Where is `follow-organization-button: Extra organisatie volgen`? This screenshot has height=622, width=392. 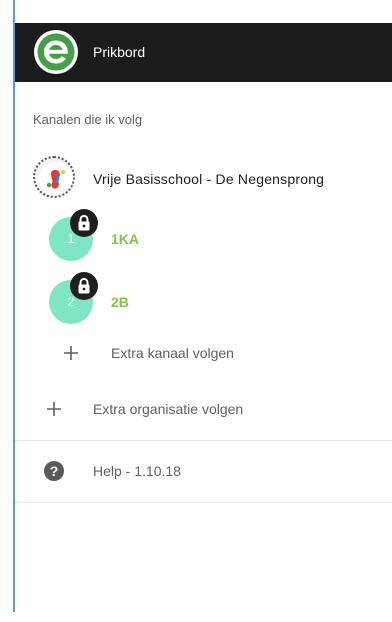
follow-organization-button: Extra organisatie volgen is located at coordinates (203, 410).